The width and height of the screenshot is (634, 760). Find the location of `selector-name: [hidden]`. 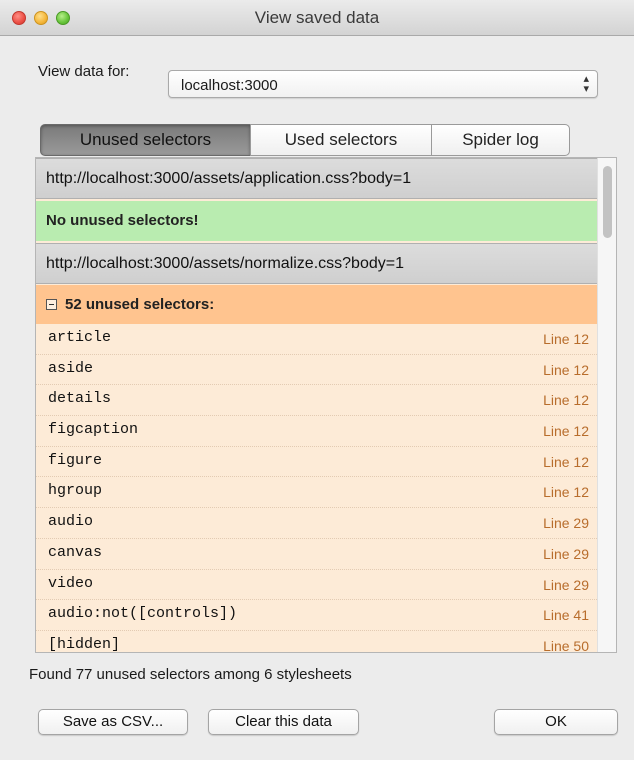

selector-name: [hidden] is located at coordinates (84, 644).